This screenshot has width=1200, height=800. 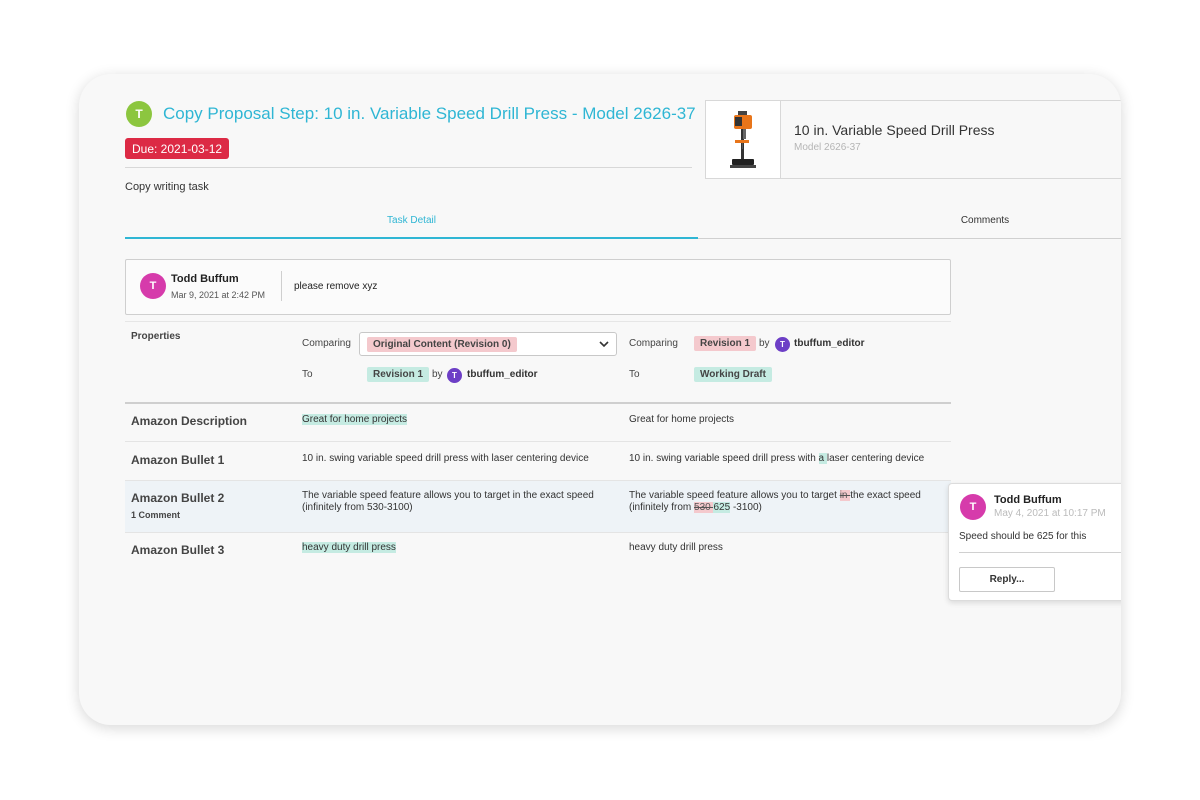 What do you see at coordinates (442, 344) in the screenshot?
I see `selected-revision: Original Content (Revision 0)` at bounding box center [442, 344].